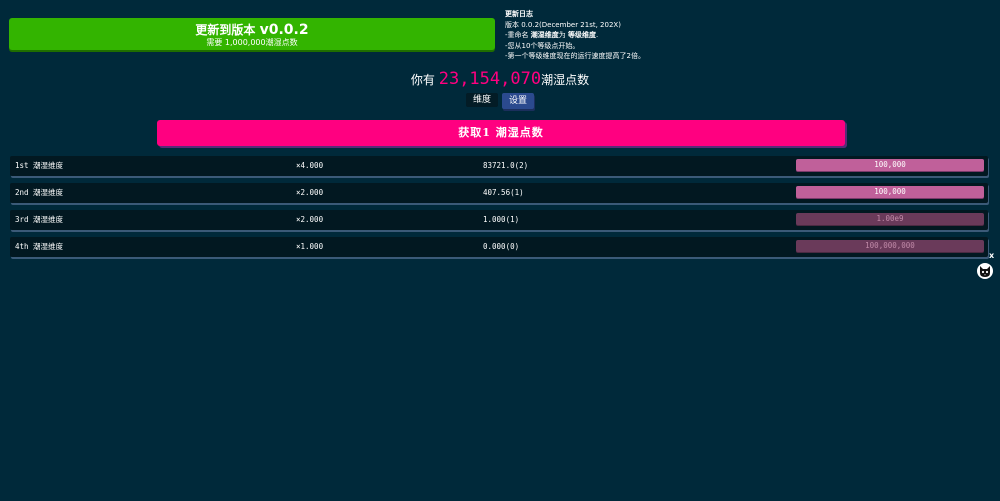 This screenshot has height=501, width=1000. What do you see at coordinates (890, 246) in the screenshot?
I see `dimension-buy-button: 100,000,000` at bounding box center [890, 246].